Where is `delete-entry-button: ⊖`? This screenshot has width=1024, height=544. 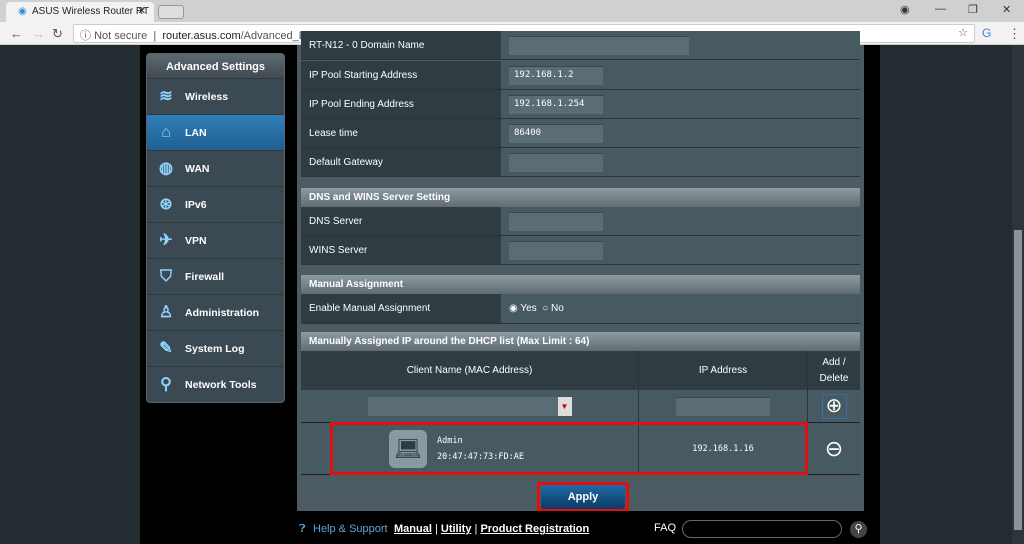
delete-entry-button: ⊖ is located at coordinates (834, 449).